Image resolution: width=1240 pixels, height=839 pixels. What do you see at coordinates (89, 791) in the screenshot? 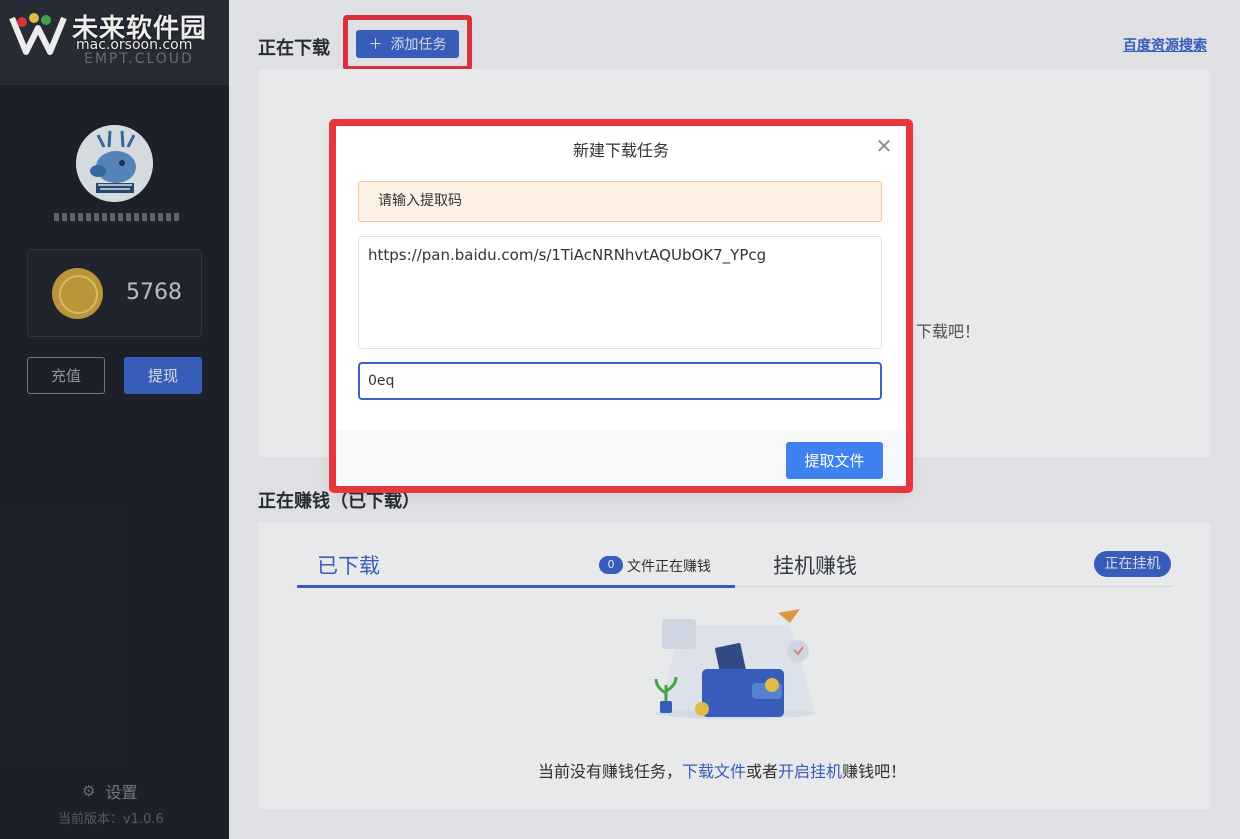
I see `gear-icon: ⚙` at bounding box center [89, 791].